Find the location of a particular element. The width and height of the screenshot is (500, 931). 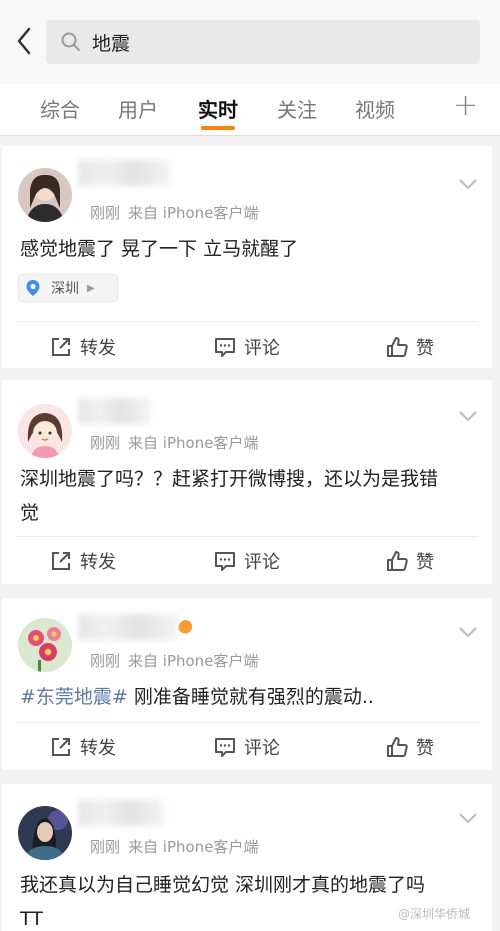

tab-video: 视频 is located at coordinates (375, 108).